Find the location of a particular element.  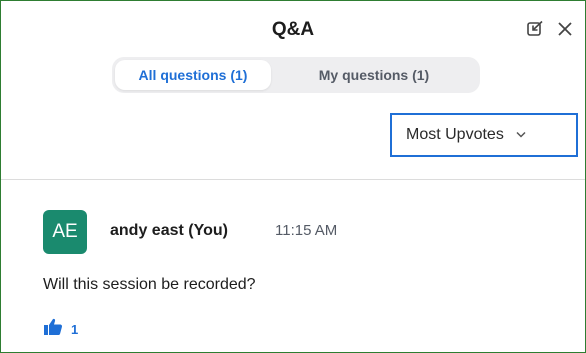

sort-dropdown: Most Upvotes is located at coordinates (484, 135).